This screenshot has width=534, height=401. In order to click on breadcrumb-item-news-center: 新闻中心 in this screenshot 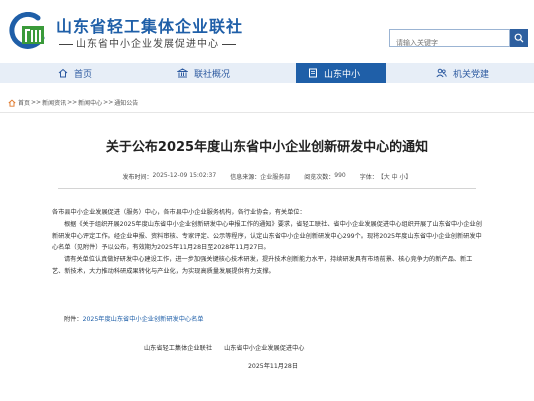, I will do `click(90, 102)`.